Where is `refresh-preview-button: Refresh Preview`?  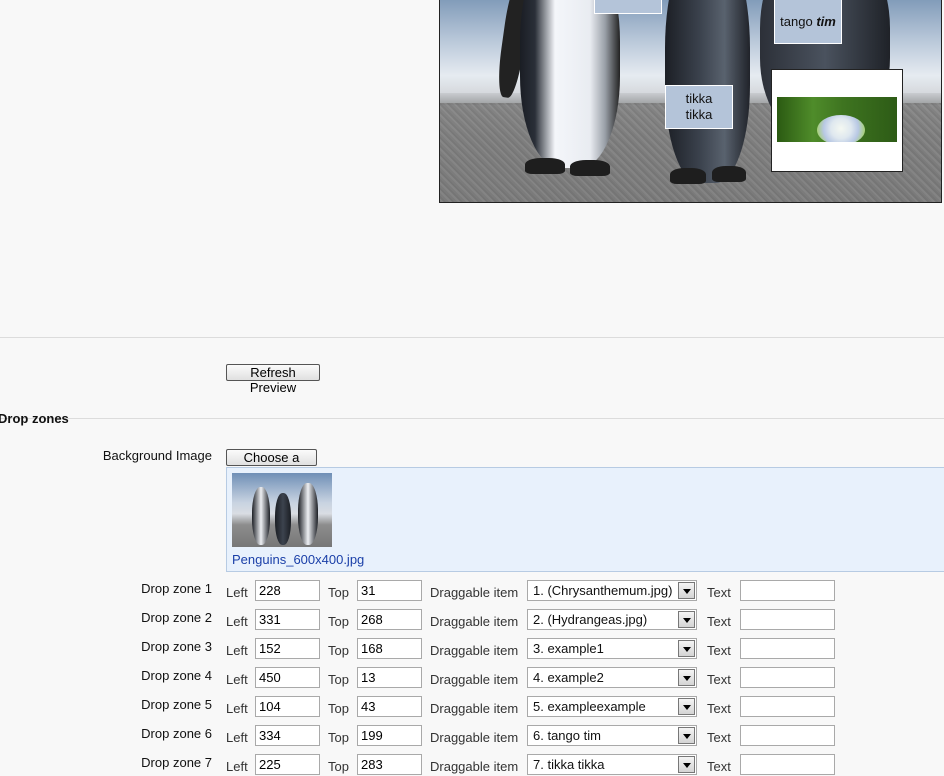 refresh-preview-button: Refresh Preview is located at coordinates (273, 379).